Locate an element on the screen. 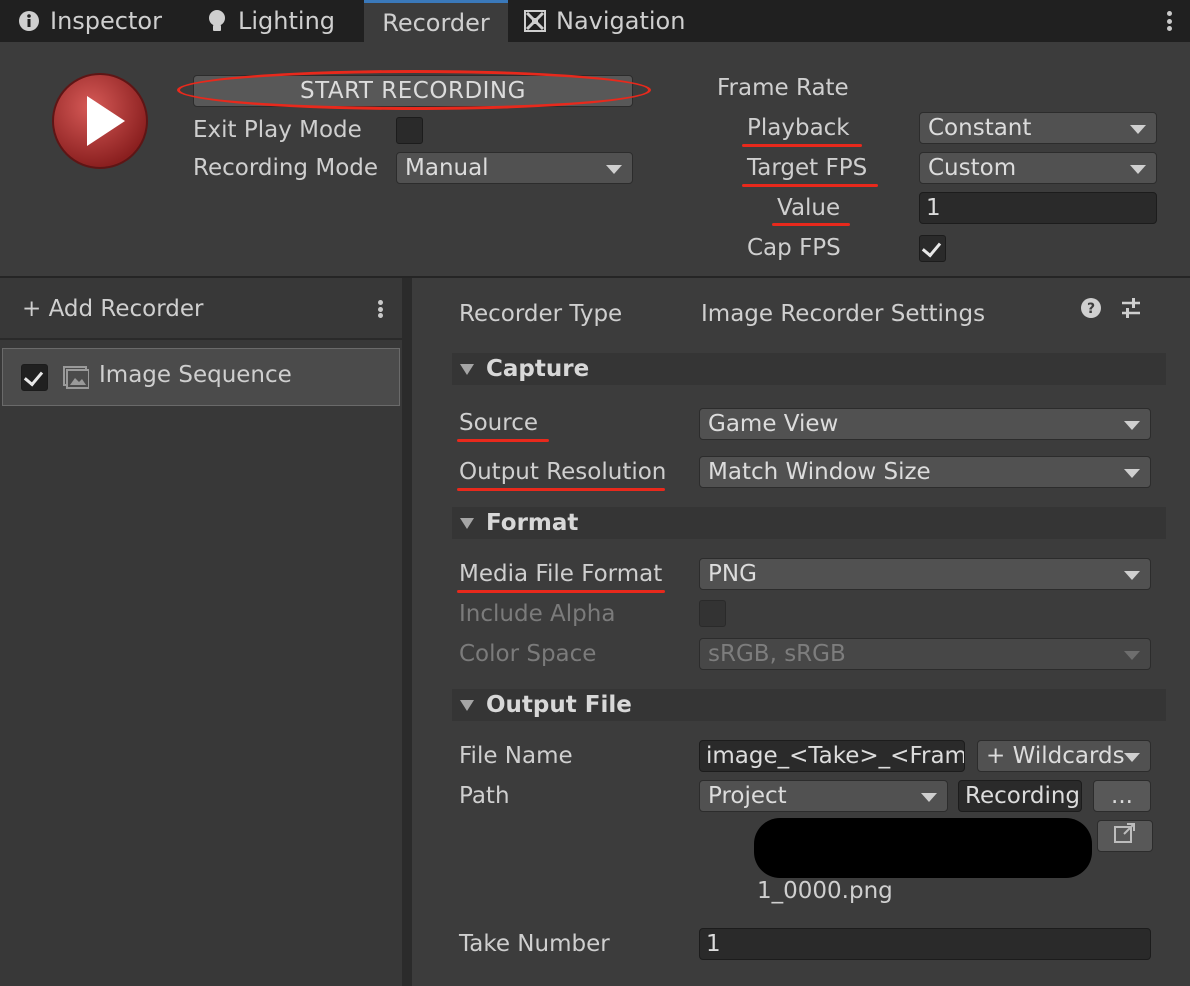  tab-lighting-label: Lighting is located at coordinates (287, 21).